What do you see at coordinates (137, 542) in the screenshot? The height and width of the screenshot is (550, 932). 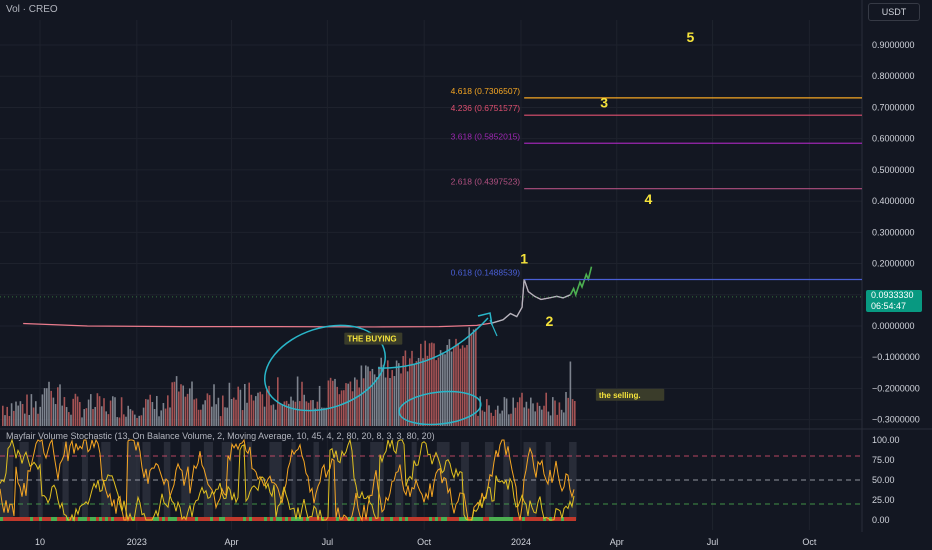 I see `time-axis-tick: 2023` at bounding box center [137, 542].